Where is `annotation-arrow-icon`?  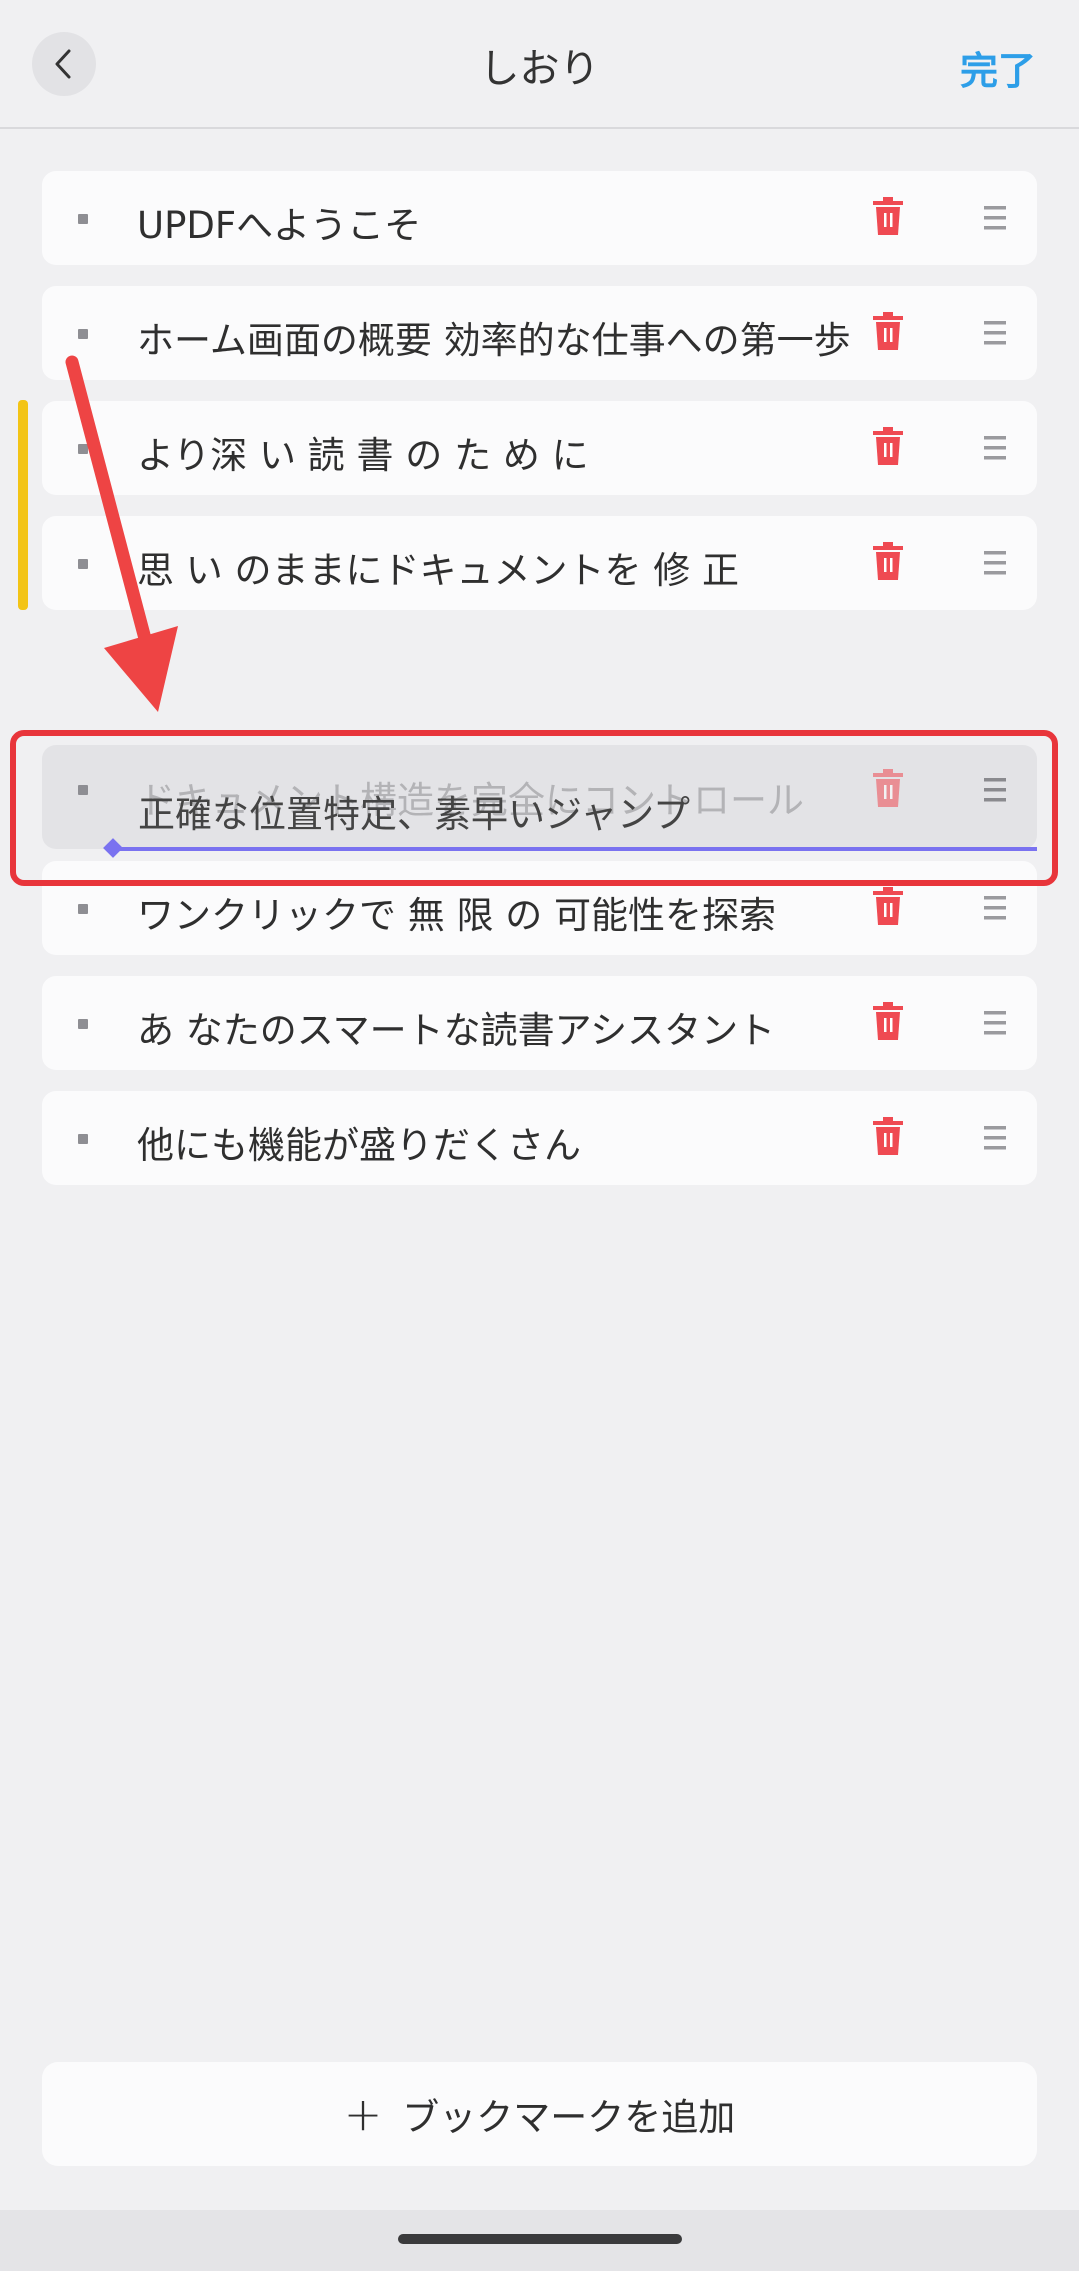 annotation-arrow-icon is located at coordinates (121, 533).